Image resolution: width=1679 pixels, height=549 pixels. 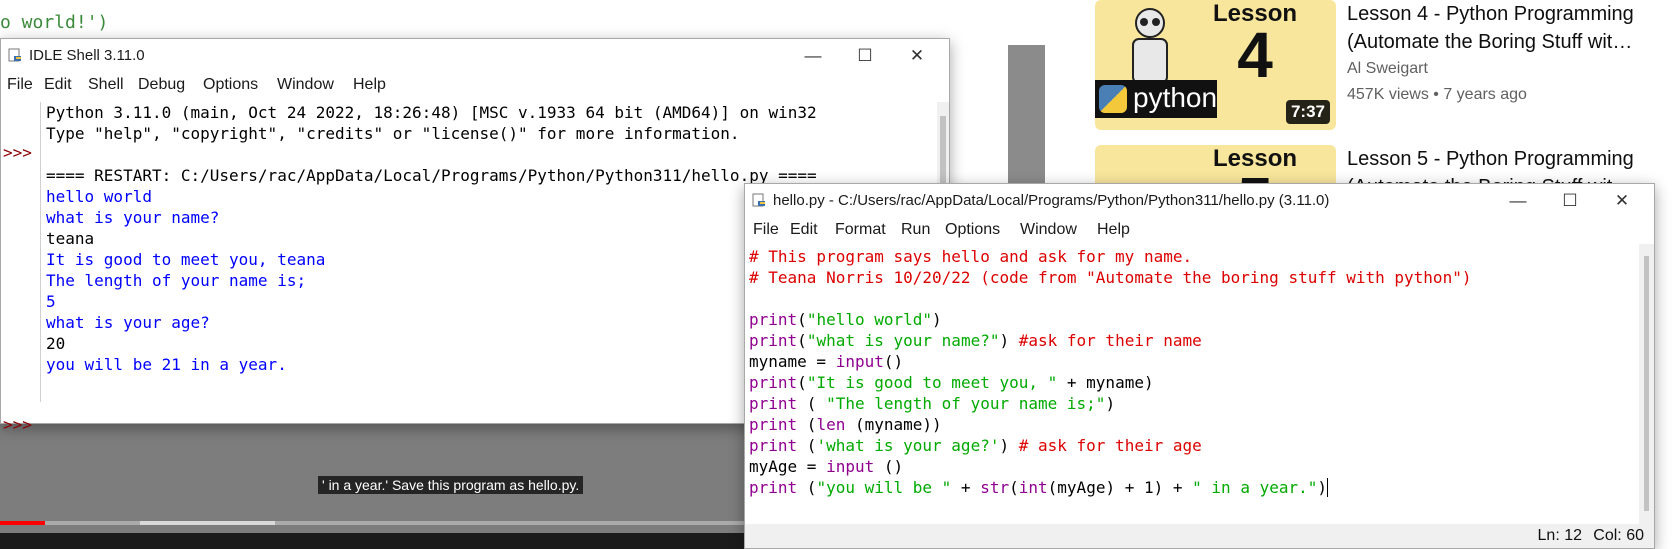 I want to click on code-line: print (len (myname)), so click(x=1189, y=424).